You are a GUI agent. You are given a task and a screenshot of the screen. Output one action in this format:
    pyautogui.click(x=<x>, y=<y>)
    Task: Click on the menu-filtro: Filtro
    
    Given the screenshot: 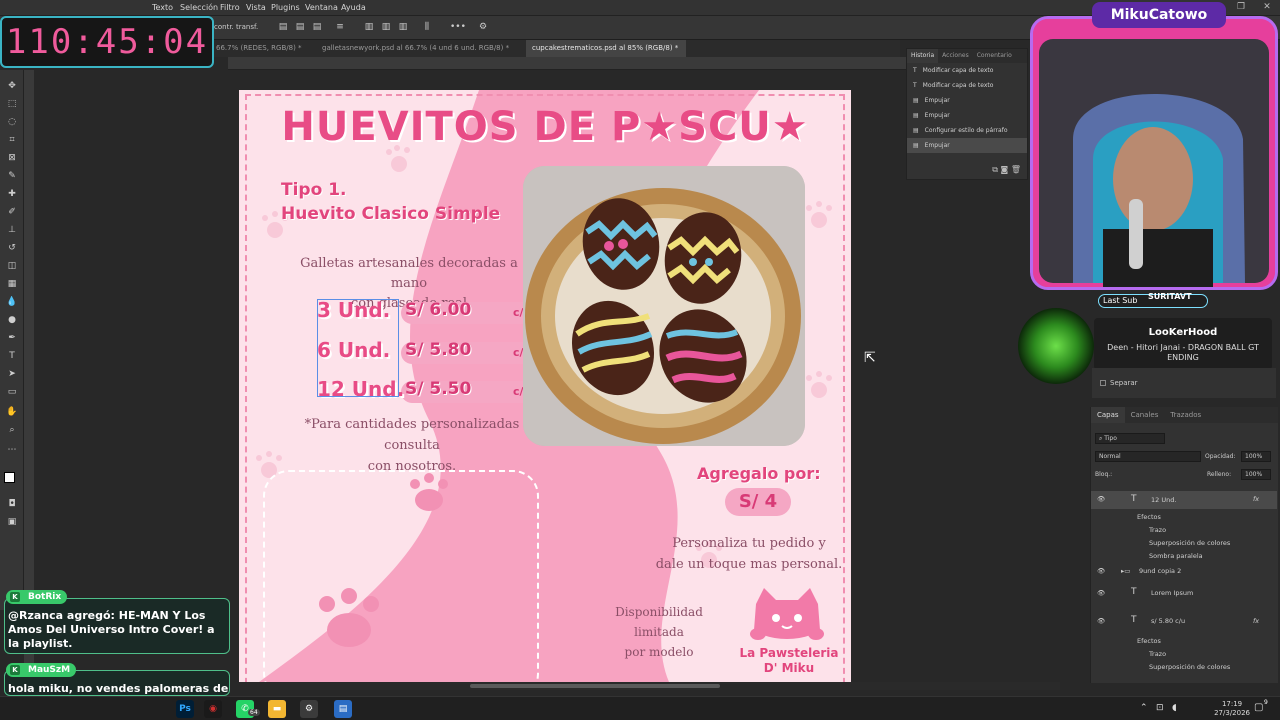 What is the action you would take?
    pyautogui.click(x=230, y=7)
    